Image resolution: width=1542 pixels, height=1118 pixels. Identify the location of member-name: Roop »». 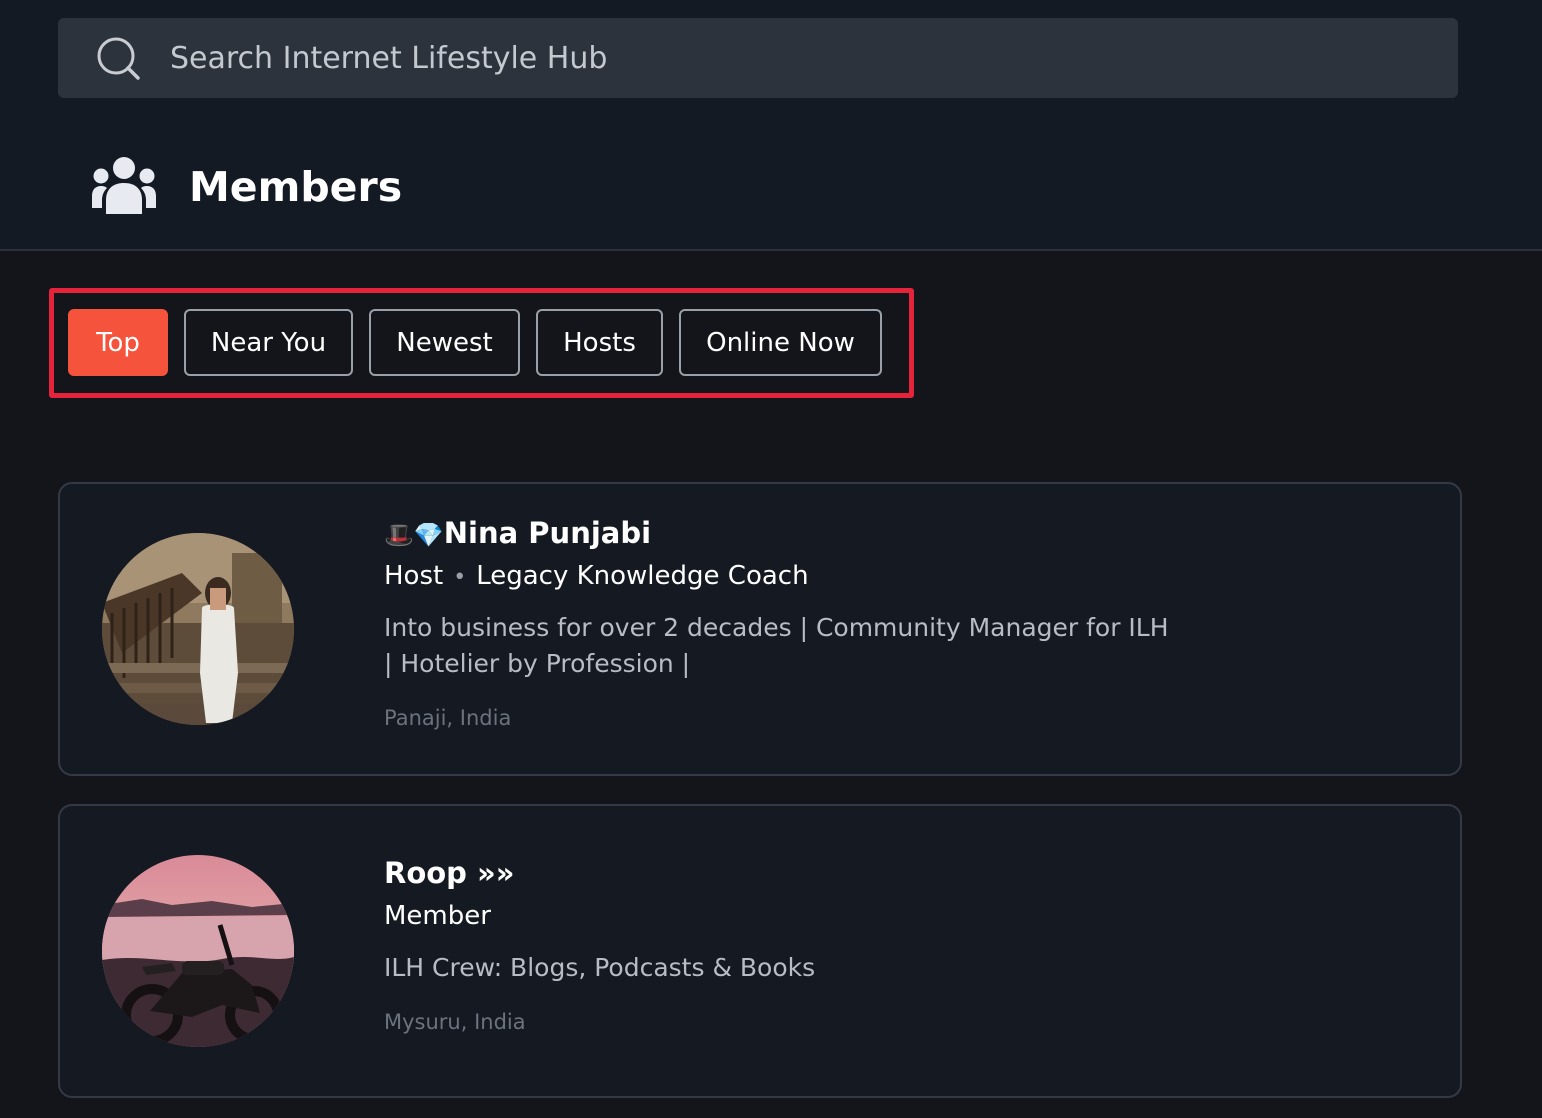
(449, 873).